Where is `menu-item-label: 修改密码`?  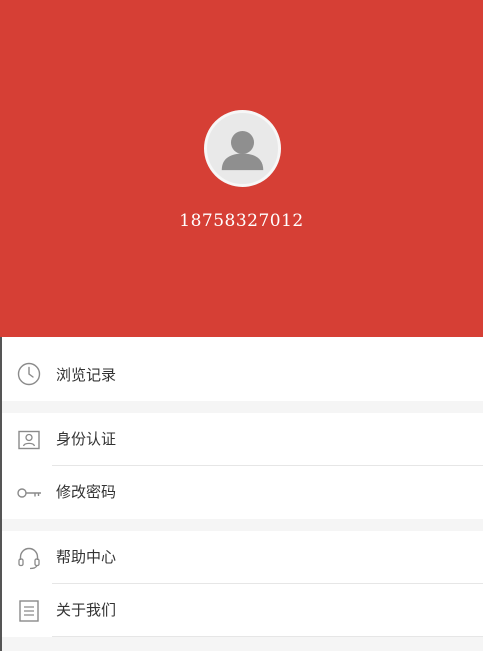 menu-item-label: 修改密码 is located at coordinates (86, 492).